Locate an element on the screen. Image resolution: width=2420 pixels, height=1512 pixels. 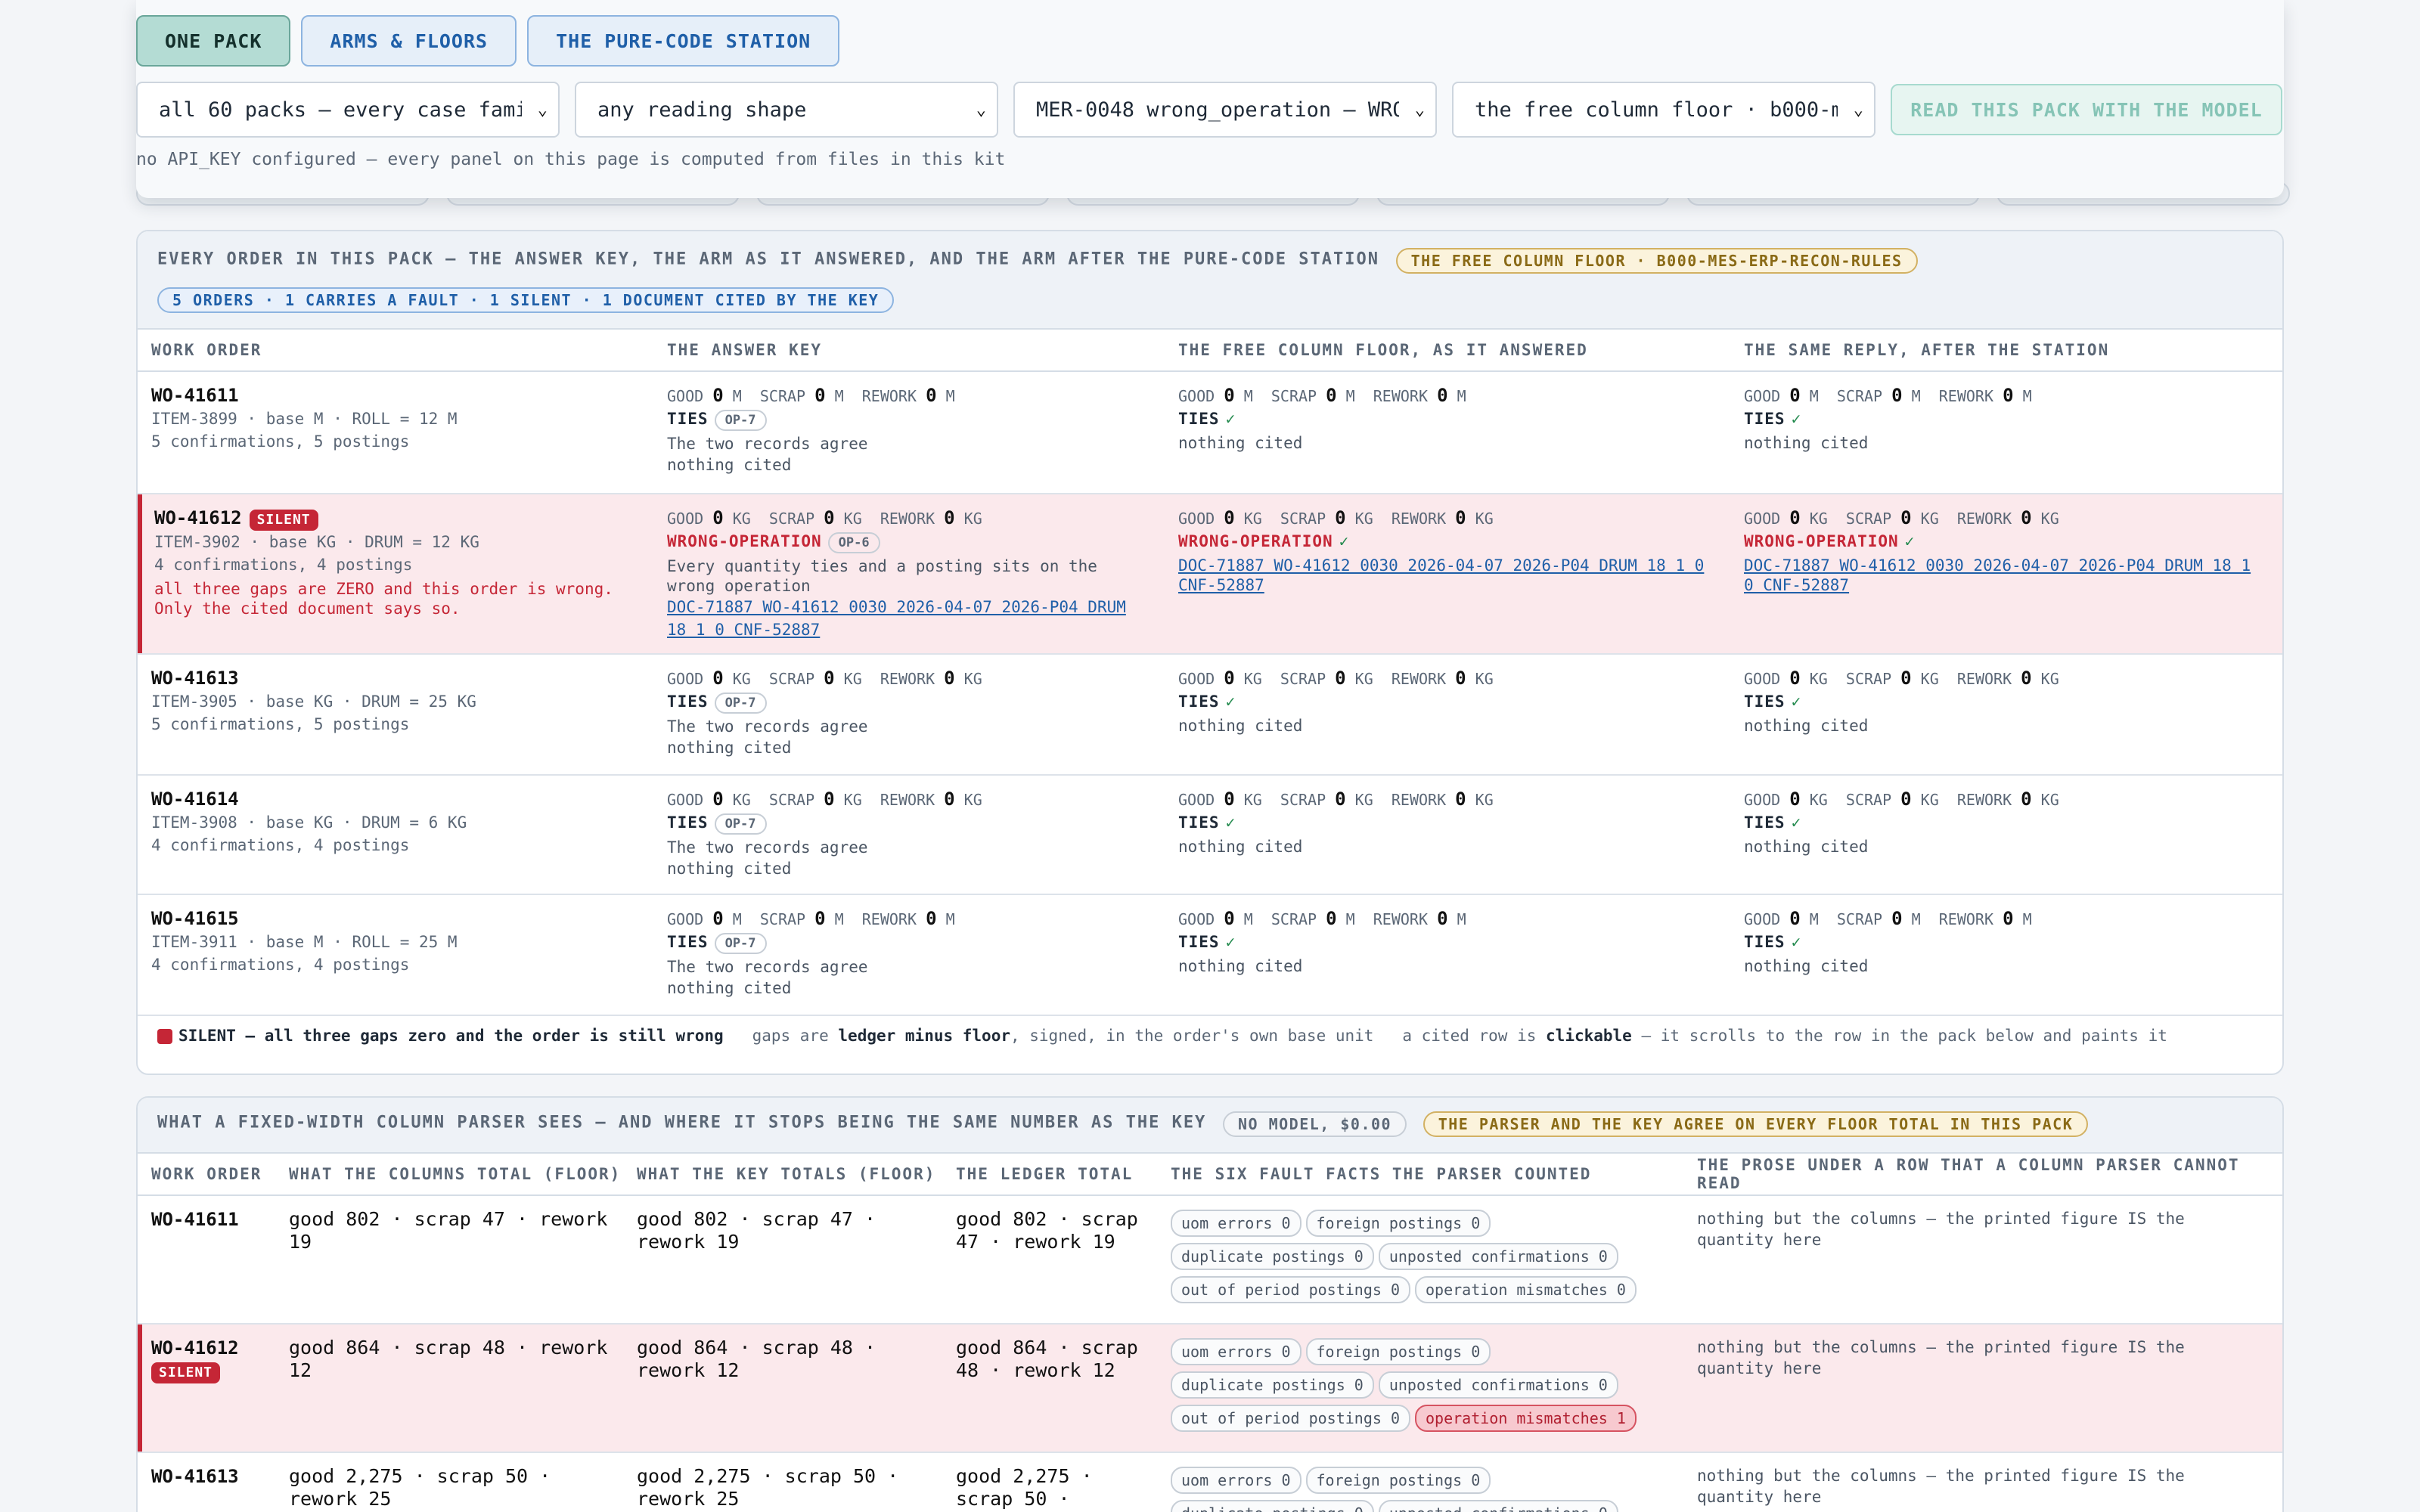
column-header: THE LEDGER TOTAL is located at coordinates (1045, 1174).